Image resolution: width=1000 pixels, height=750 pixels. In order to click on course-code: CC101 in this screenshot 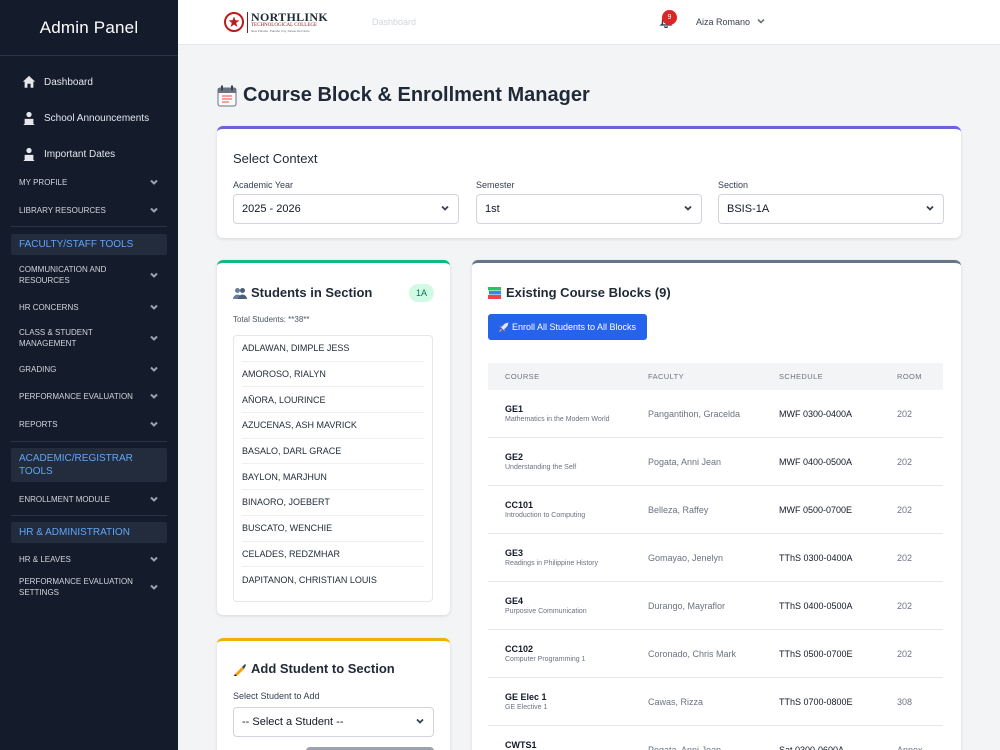, I will do `click(519, 504)`.